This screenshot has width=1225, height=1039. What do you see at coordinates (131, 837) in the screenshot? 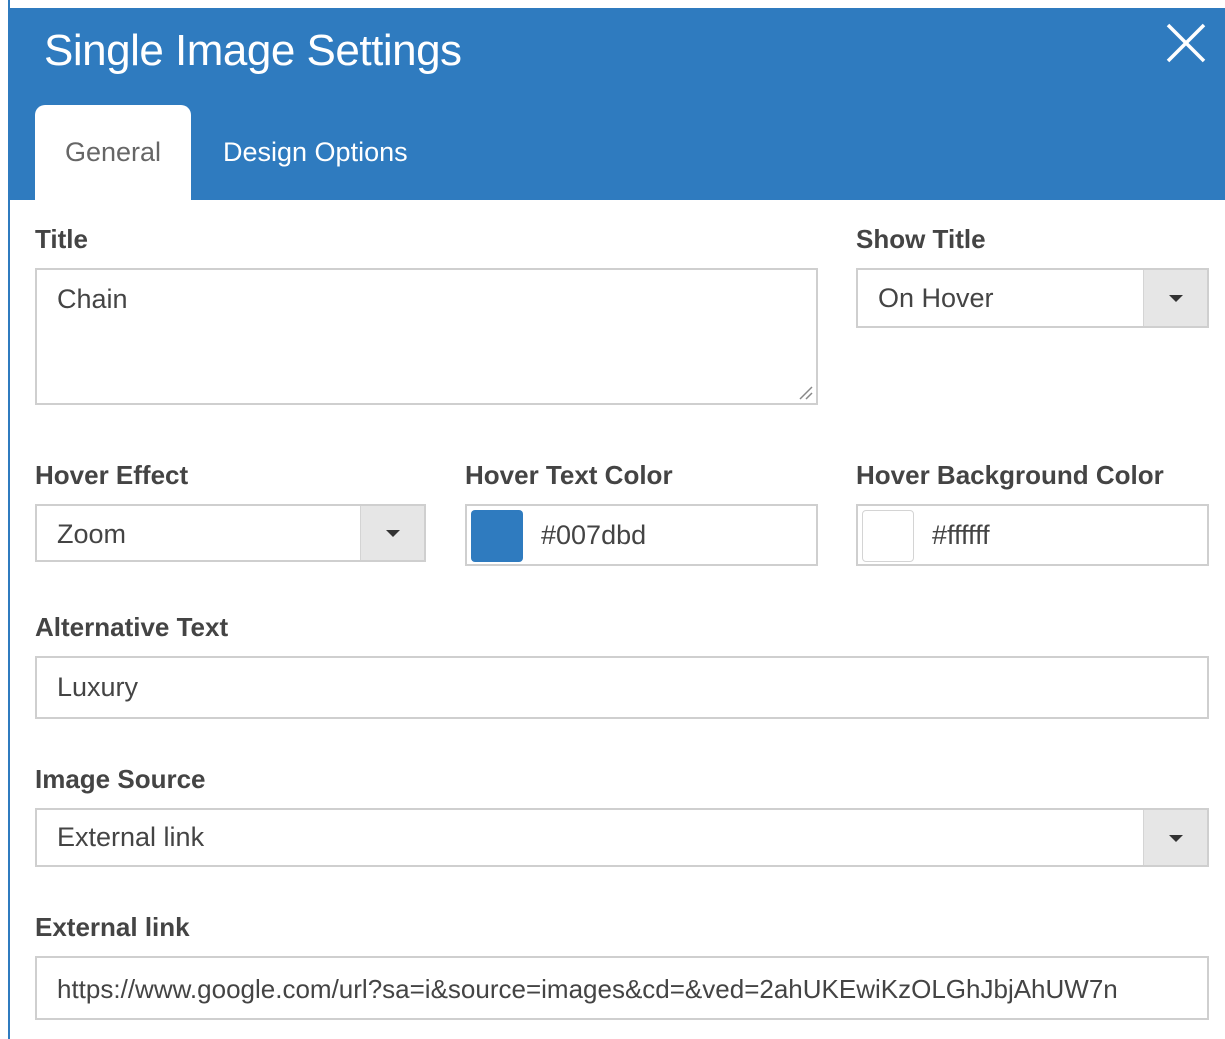
I see `image-source-value: External link` at bounding box center [131, 837].